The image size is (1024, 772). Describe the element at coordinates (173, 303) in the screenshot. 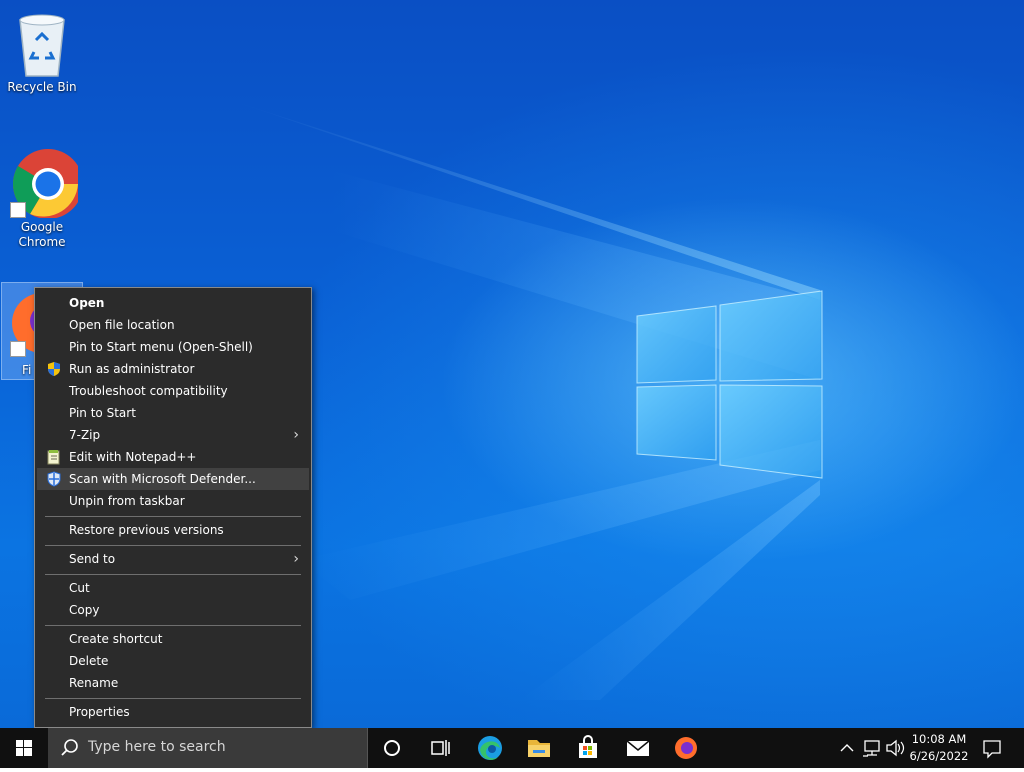

I see `menu-item-open: Open` at that location.